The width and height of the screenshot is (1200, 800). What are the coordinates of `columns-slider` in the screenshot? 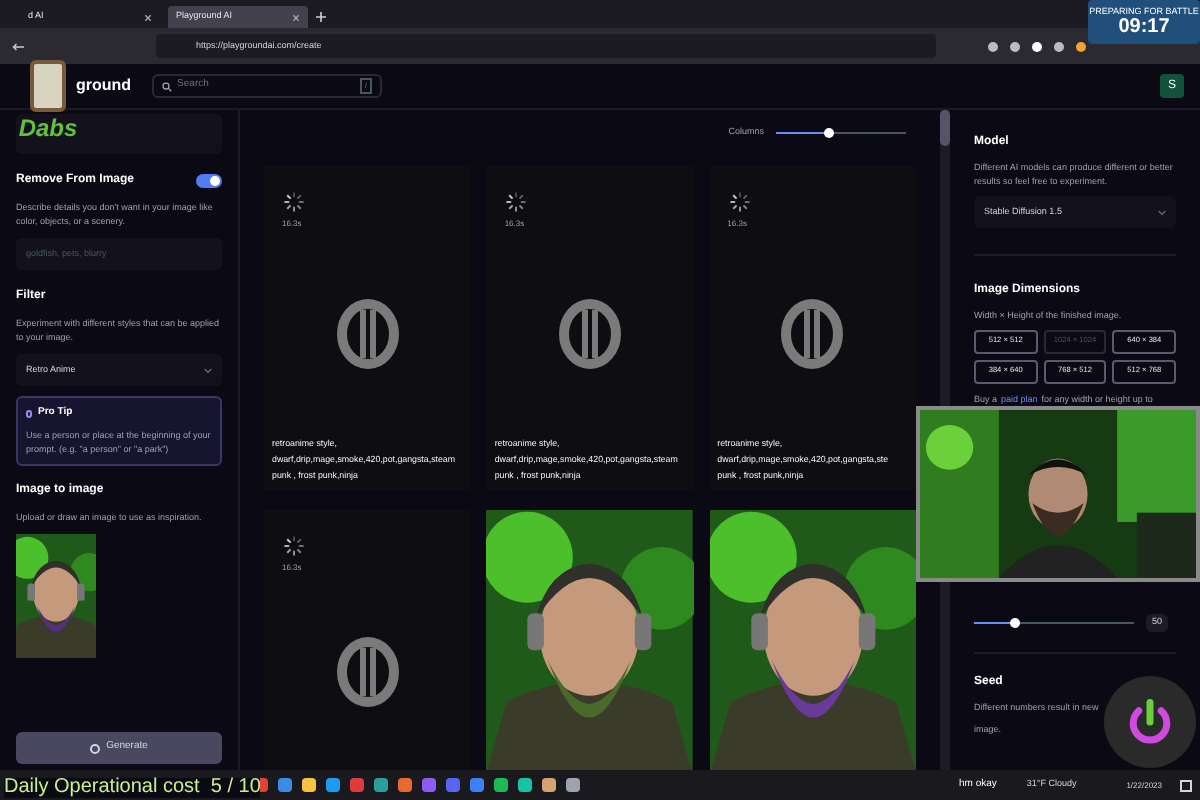 It's located at (841, 132).